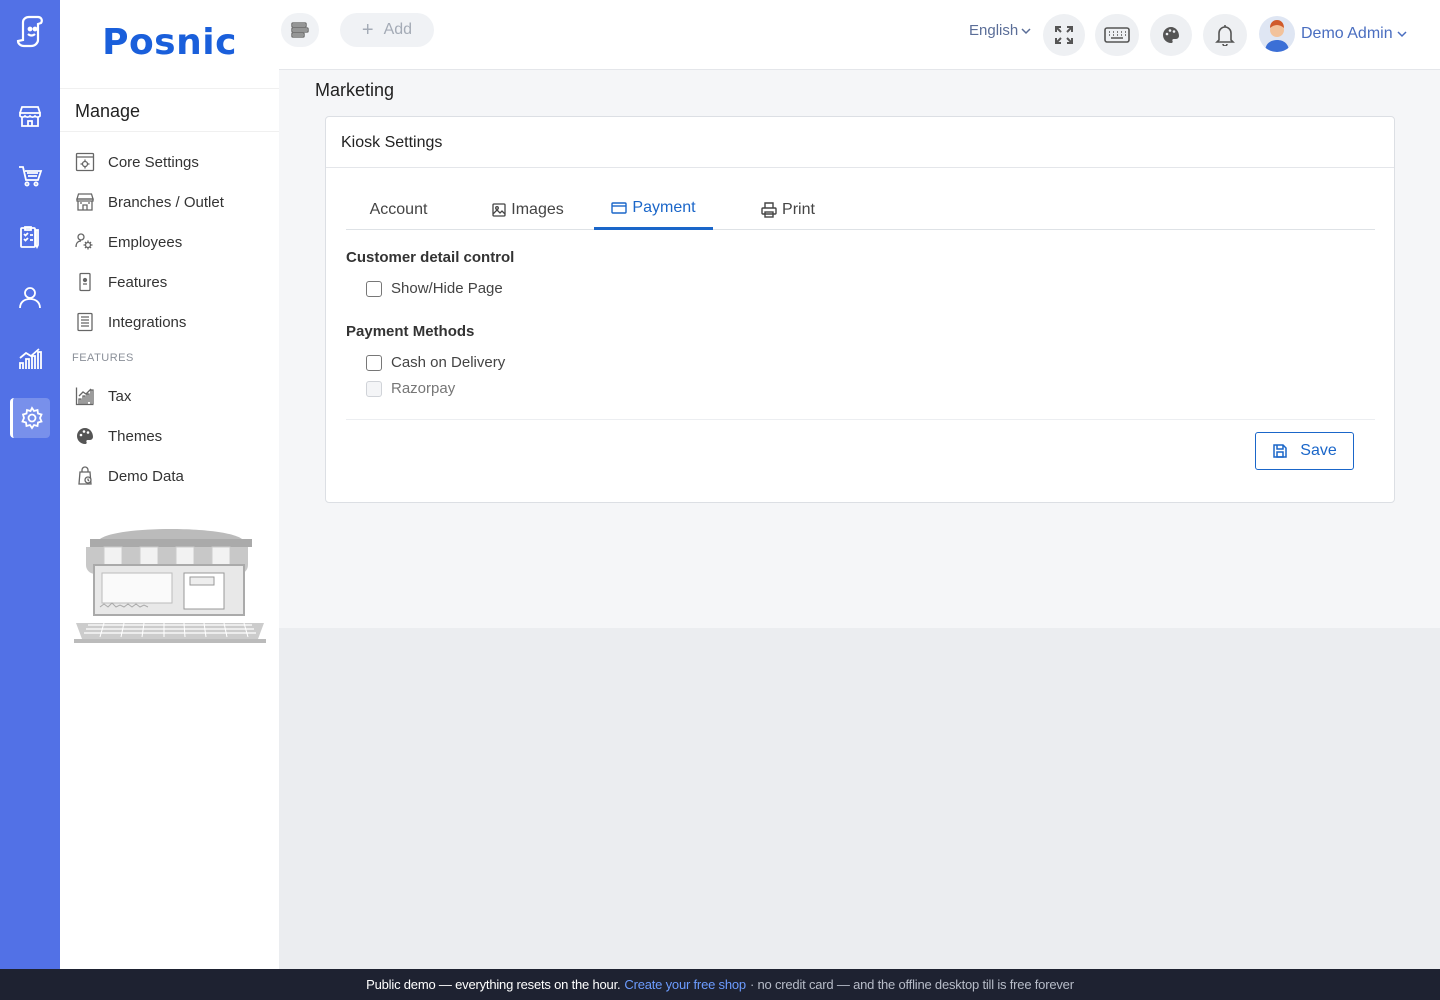 This screenshot has width=1440, height=1000. What do you see at coordinates (166, 202) in the screenshot?
I see `sidebar-item-label: Branches / Outlet` at bounding box center [166, 202].